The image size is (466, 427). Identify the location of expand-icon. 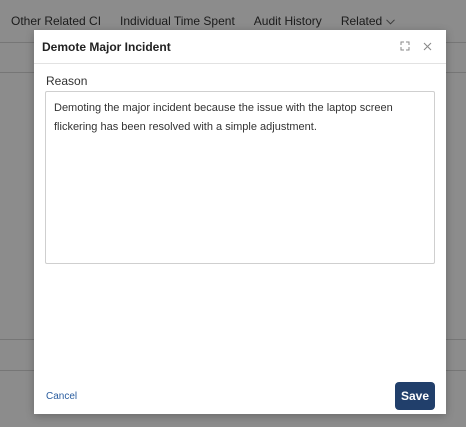
(405, 46).